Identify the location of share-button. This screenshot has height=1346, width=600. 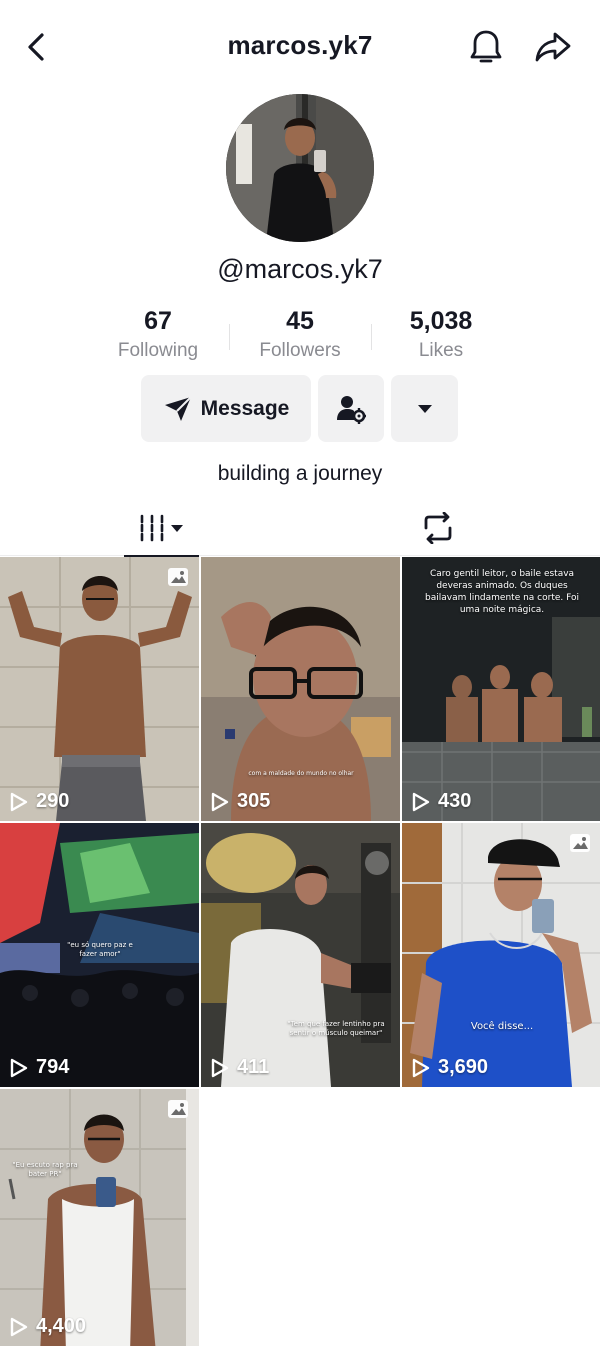
(553, 47).